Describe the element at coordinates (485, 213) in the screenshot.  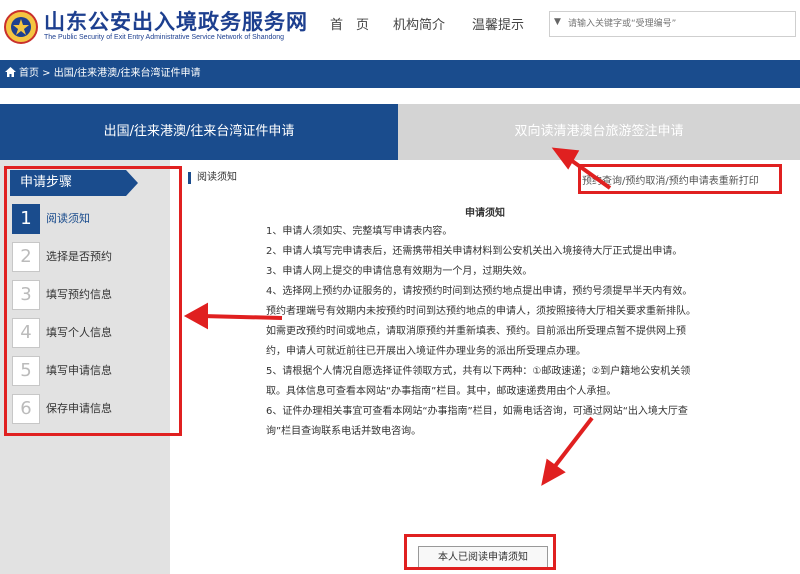
I see `notice-title: 申请须知` at that location.